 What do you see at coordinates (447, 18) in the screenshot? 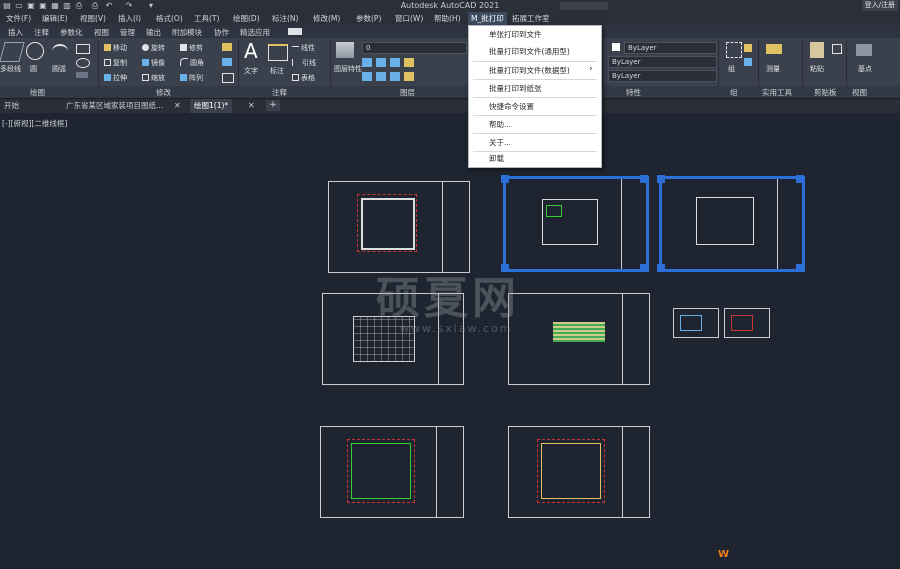
I see `menu-help: 帮助(H)` at bounding box center [447, 18].